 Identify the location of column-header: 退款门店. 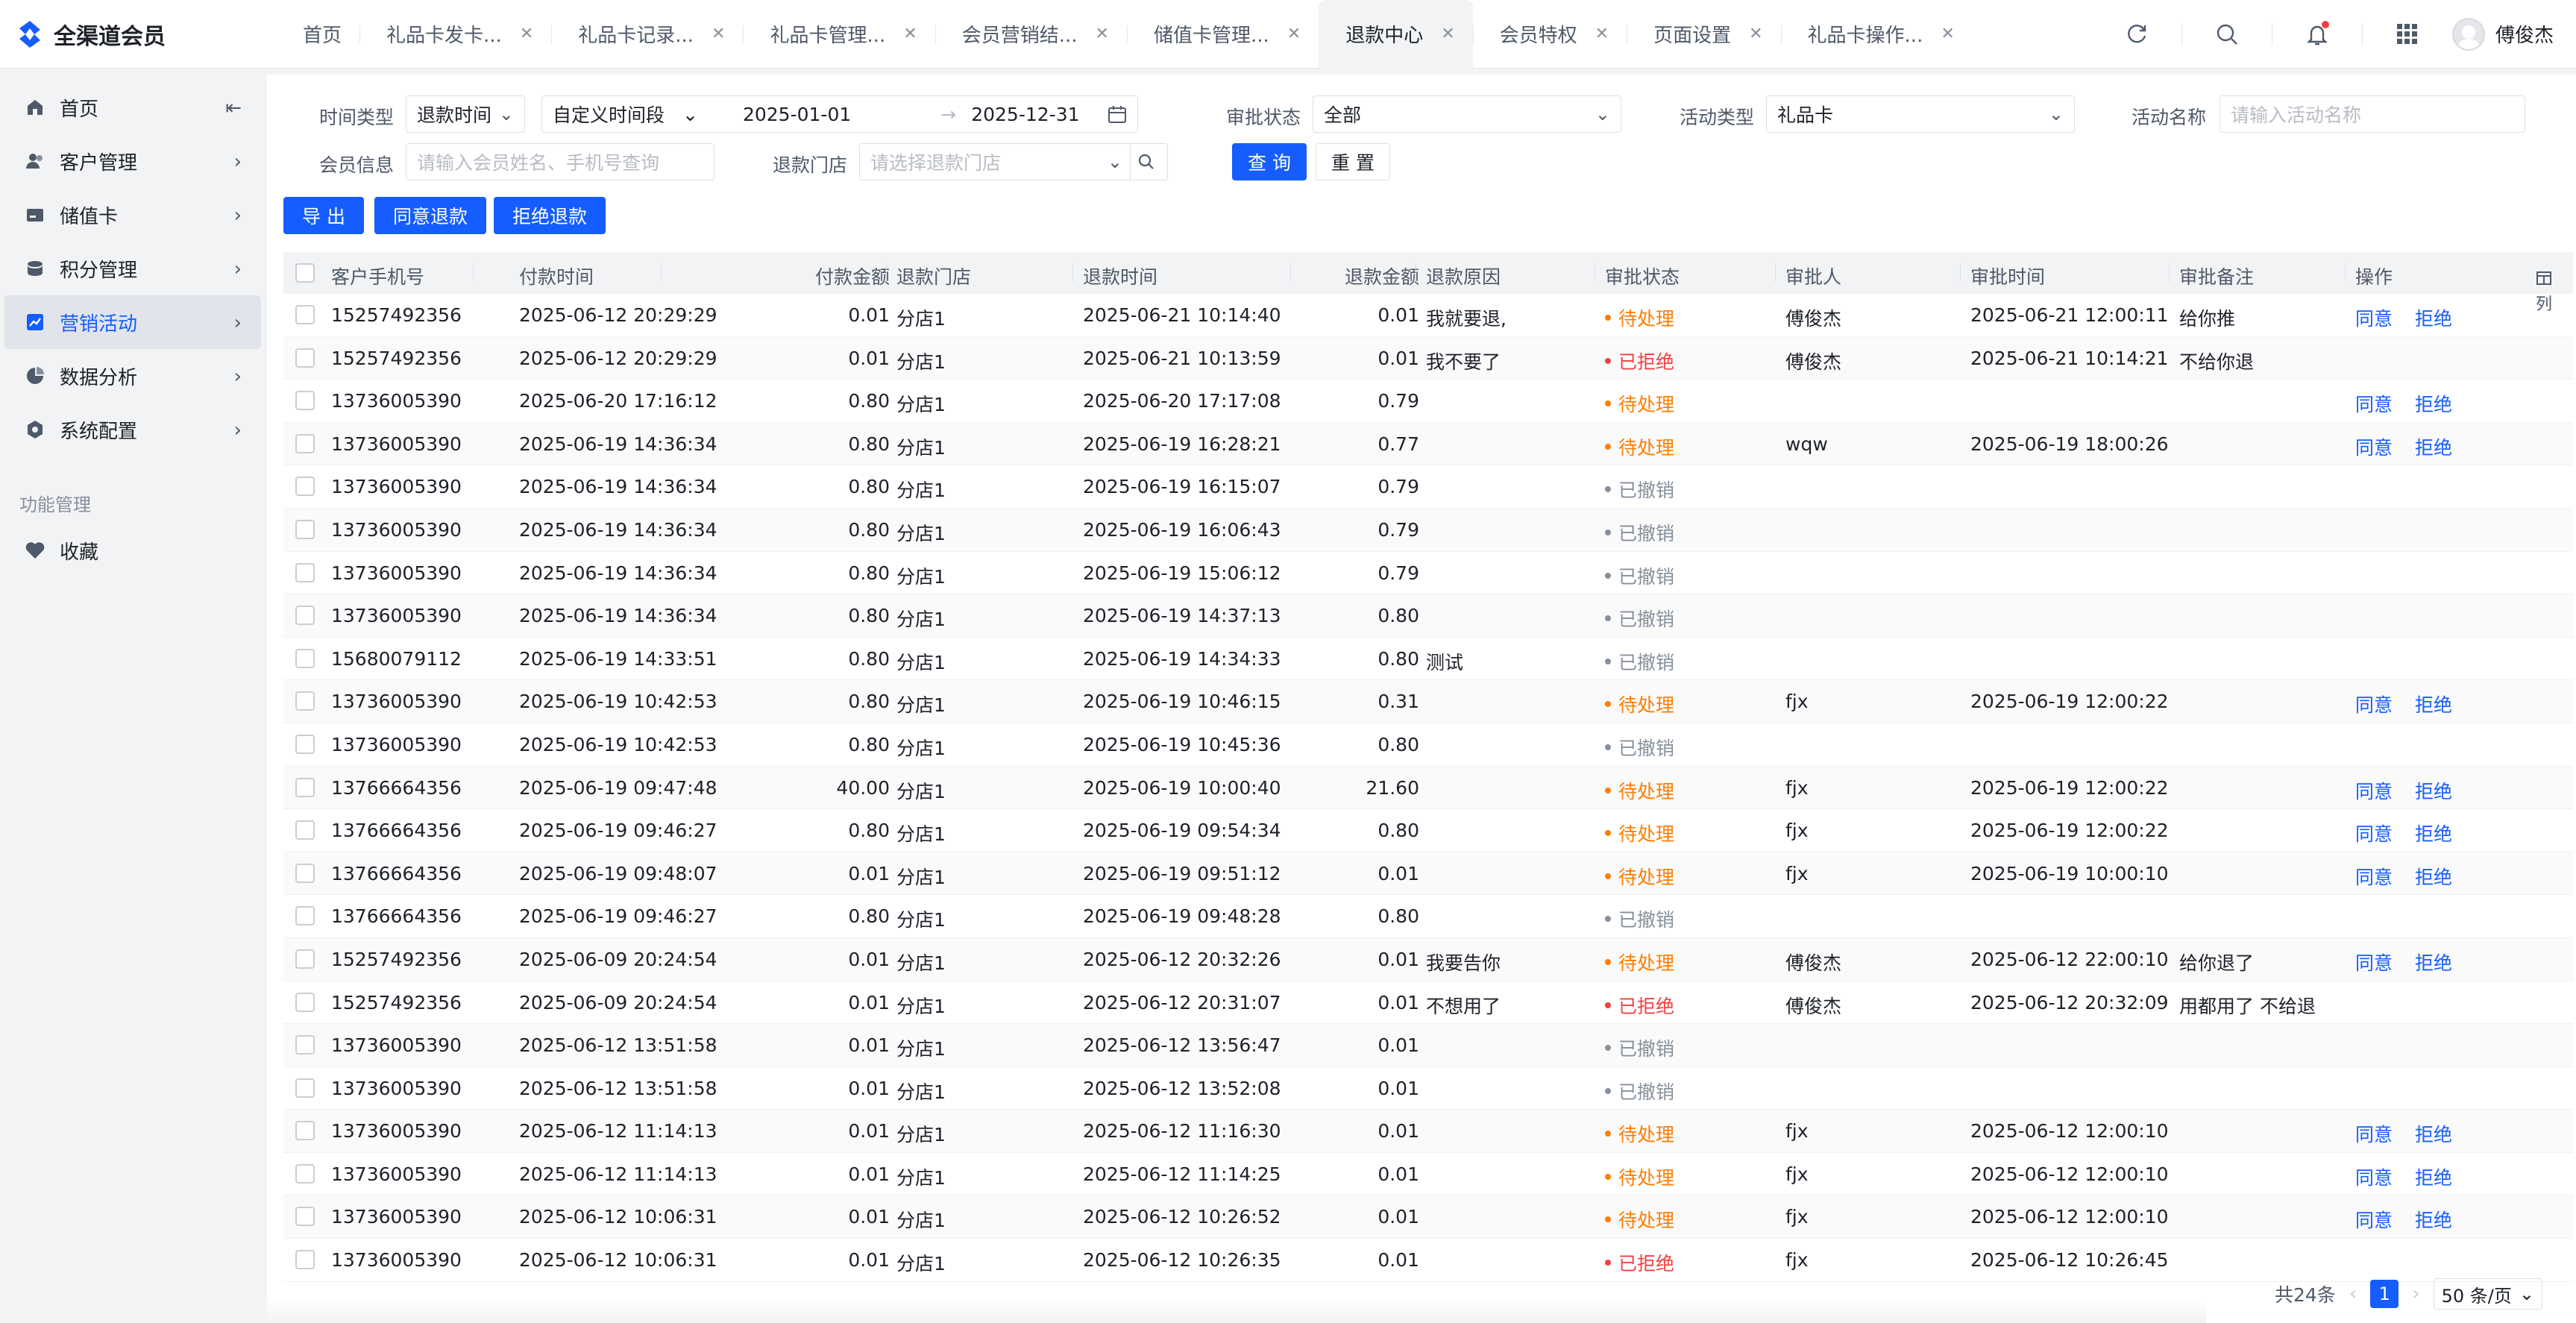
(934, 276).